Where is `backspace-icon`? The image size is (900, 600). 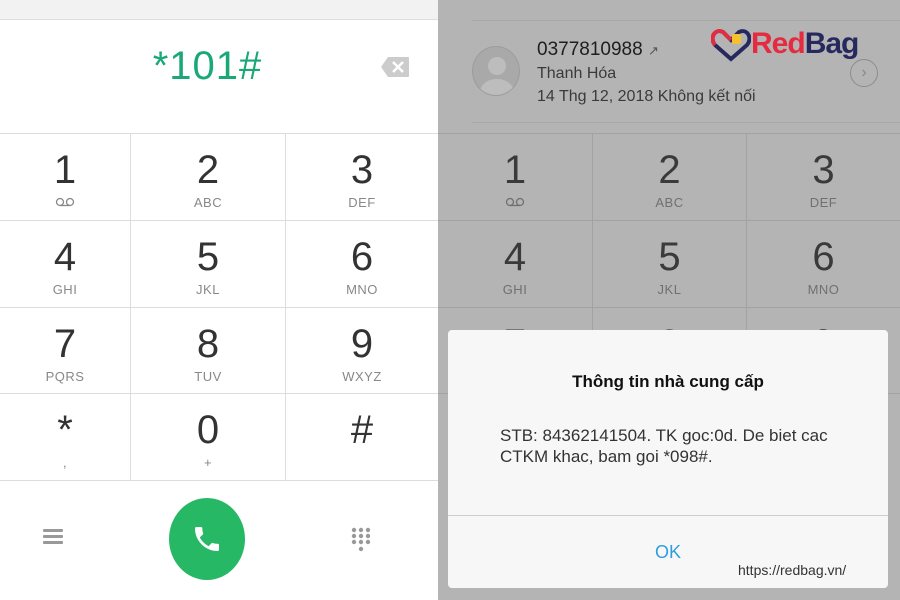 backspace-icon is located at coordinates (395, 67).